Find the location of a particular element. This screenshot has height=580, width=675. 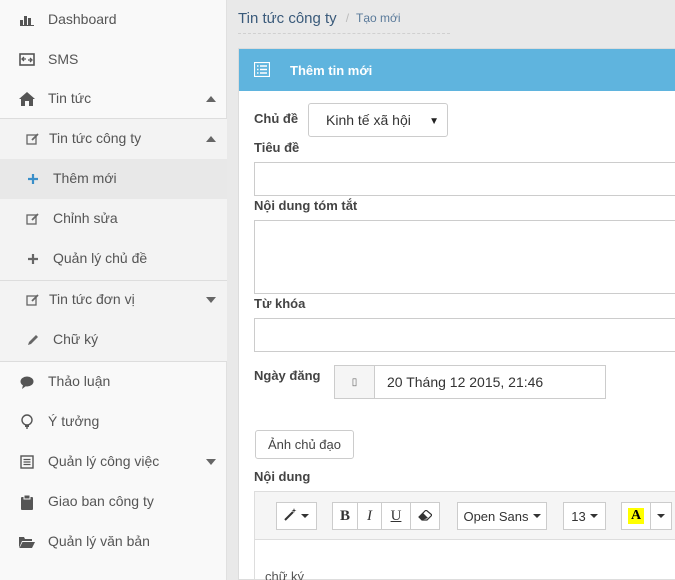

breadcrumb-parent: Tin tức công ty is located at coordinates (287, 18).